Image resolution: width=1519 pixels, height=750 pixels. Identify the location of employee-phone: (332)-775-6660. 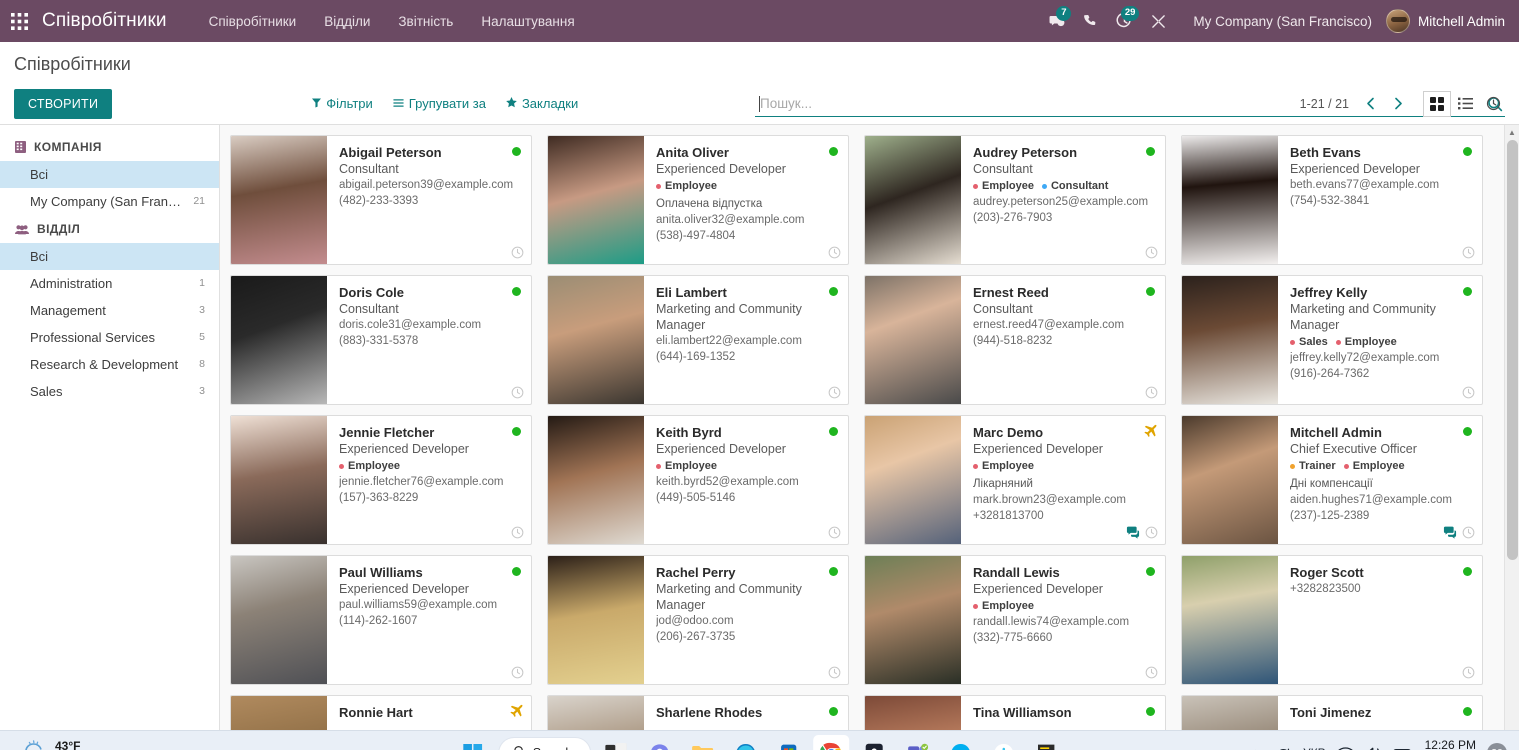
(1064, 638).